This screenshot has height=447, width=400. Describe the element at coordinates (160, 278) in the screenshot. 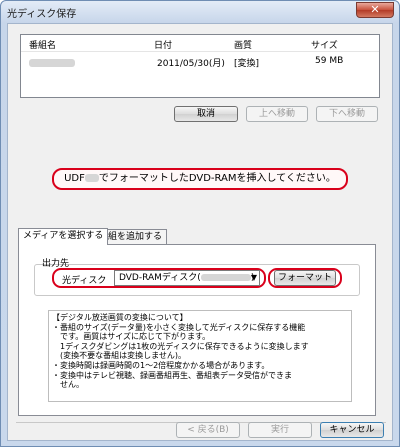

I see `drive-value: DVD-RAMディスク(` at that location.